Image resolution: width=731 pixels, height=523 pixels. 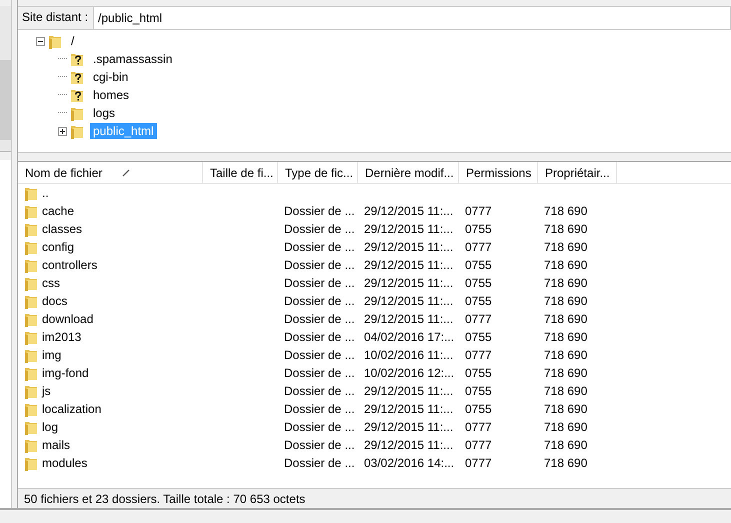 I want to click on column-label: Nom de fichier, so click(x=63, y=173).